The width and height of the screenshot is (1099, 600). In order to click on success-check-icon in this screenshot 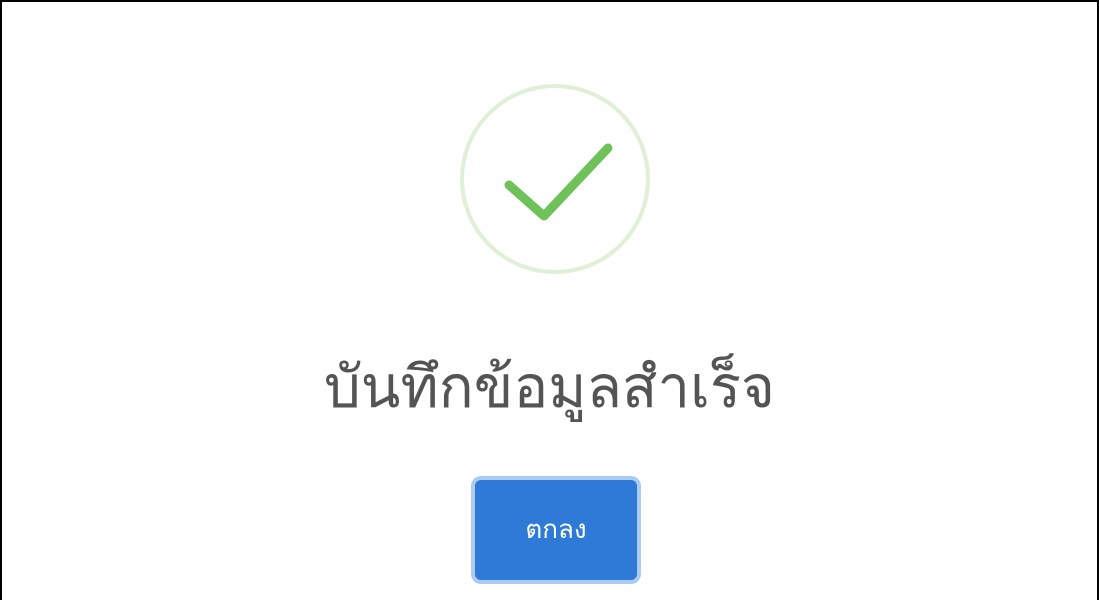, I will do `click(555, 179)`.